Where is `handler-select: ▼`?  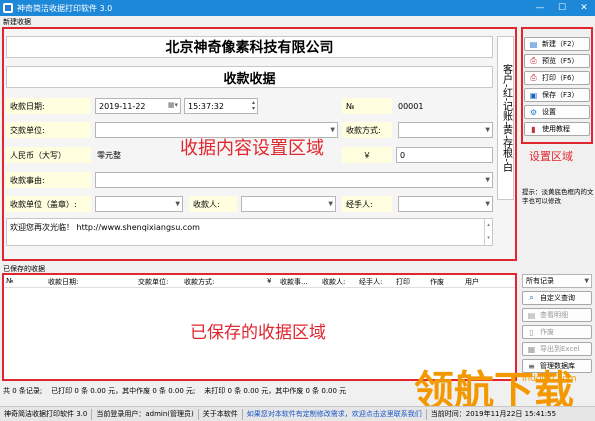
handler-select: ▼ is located at coordinates (445, 204).